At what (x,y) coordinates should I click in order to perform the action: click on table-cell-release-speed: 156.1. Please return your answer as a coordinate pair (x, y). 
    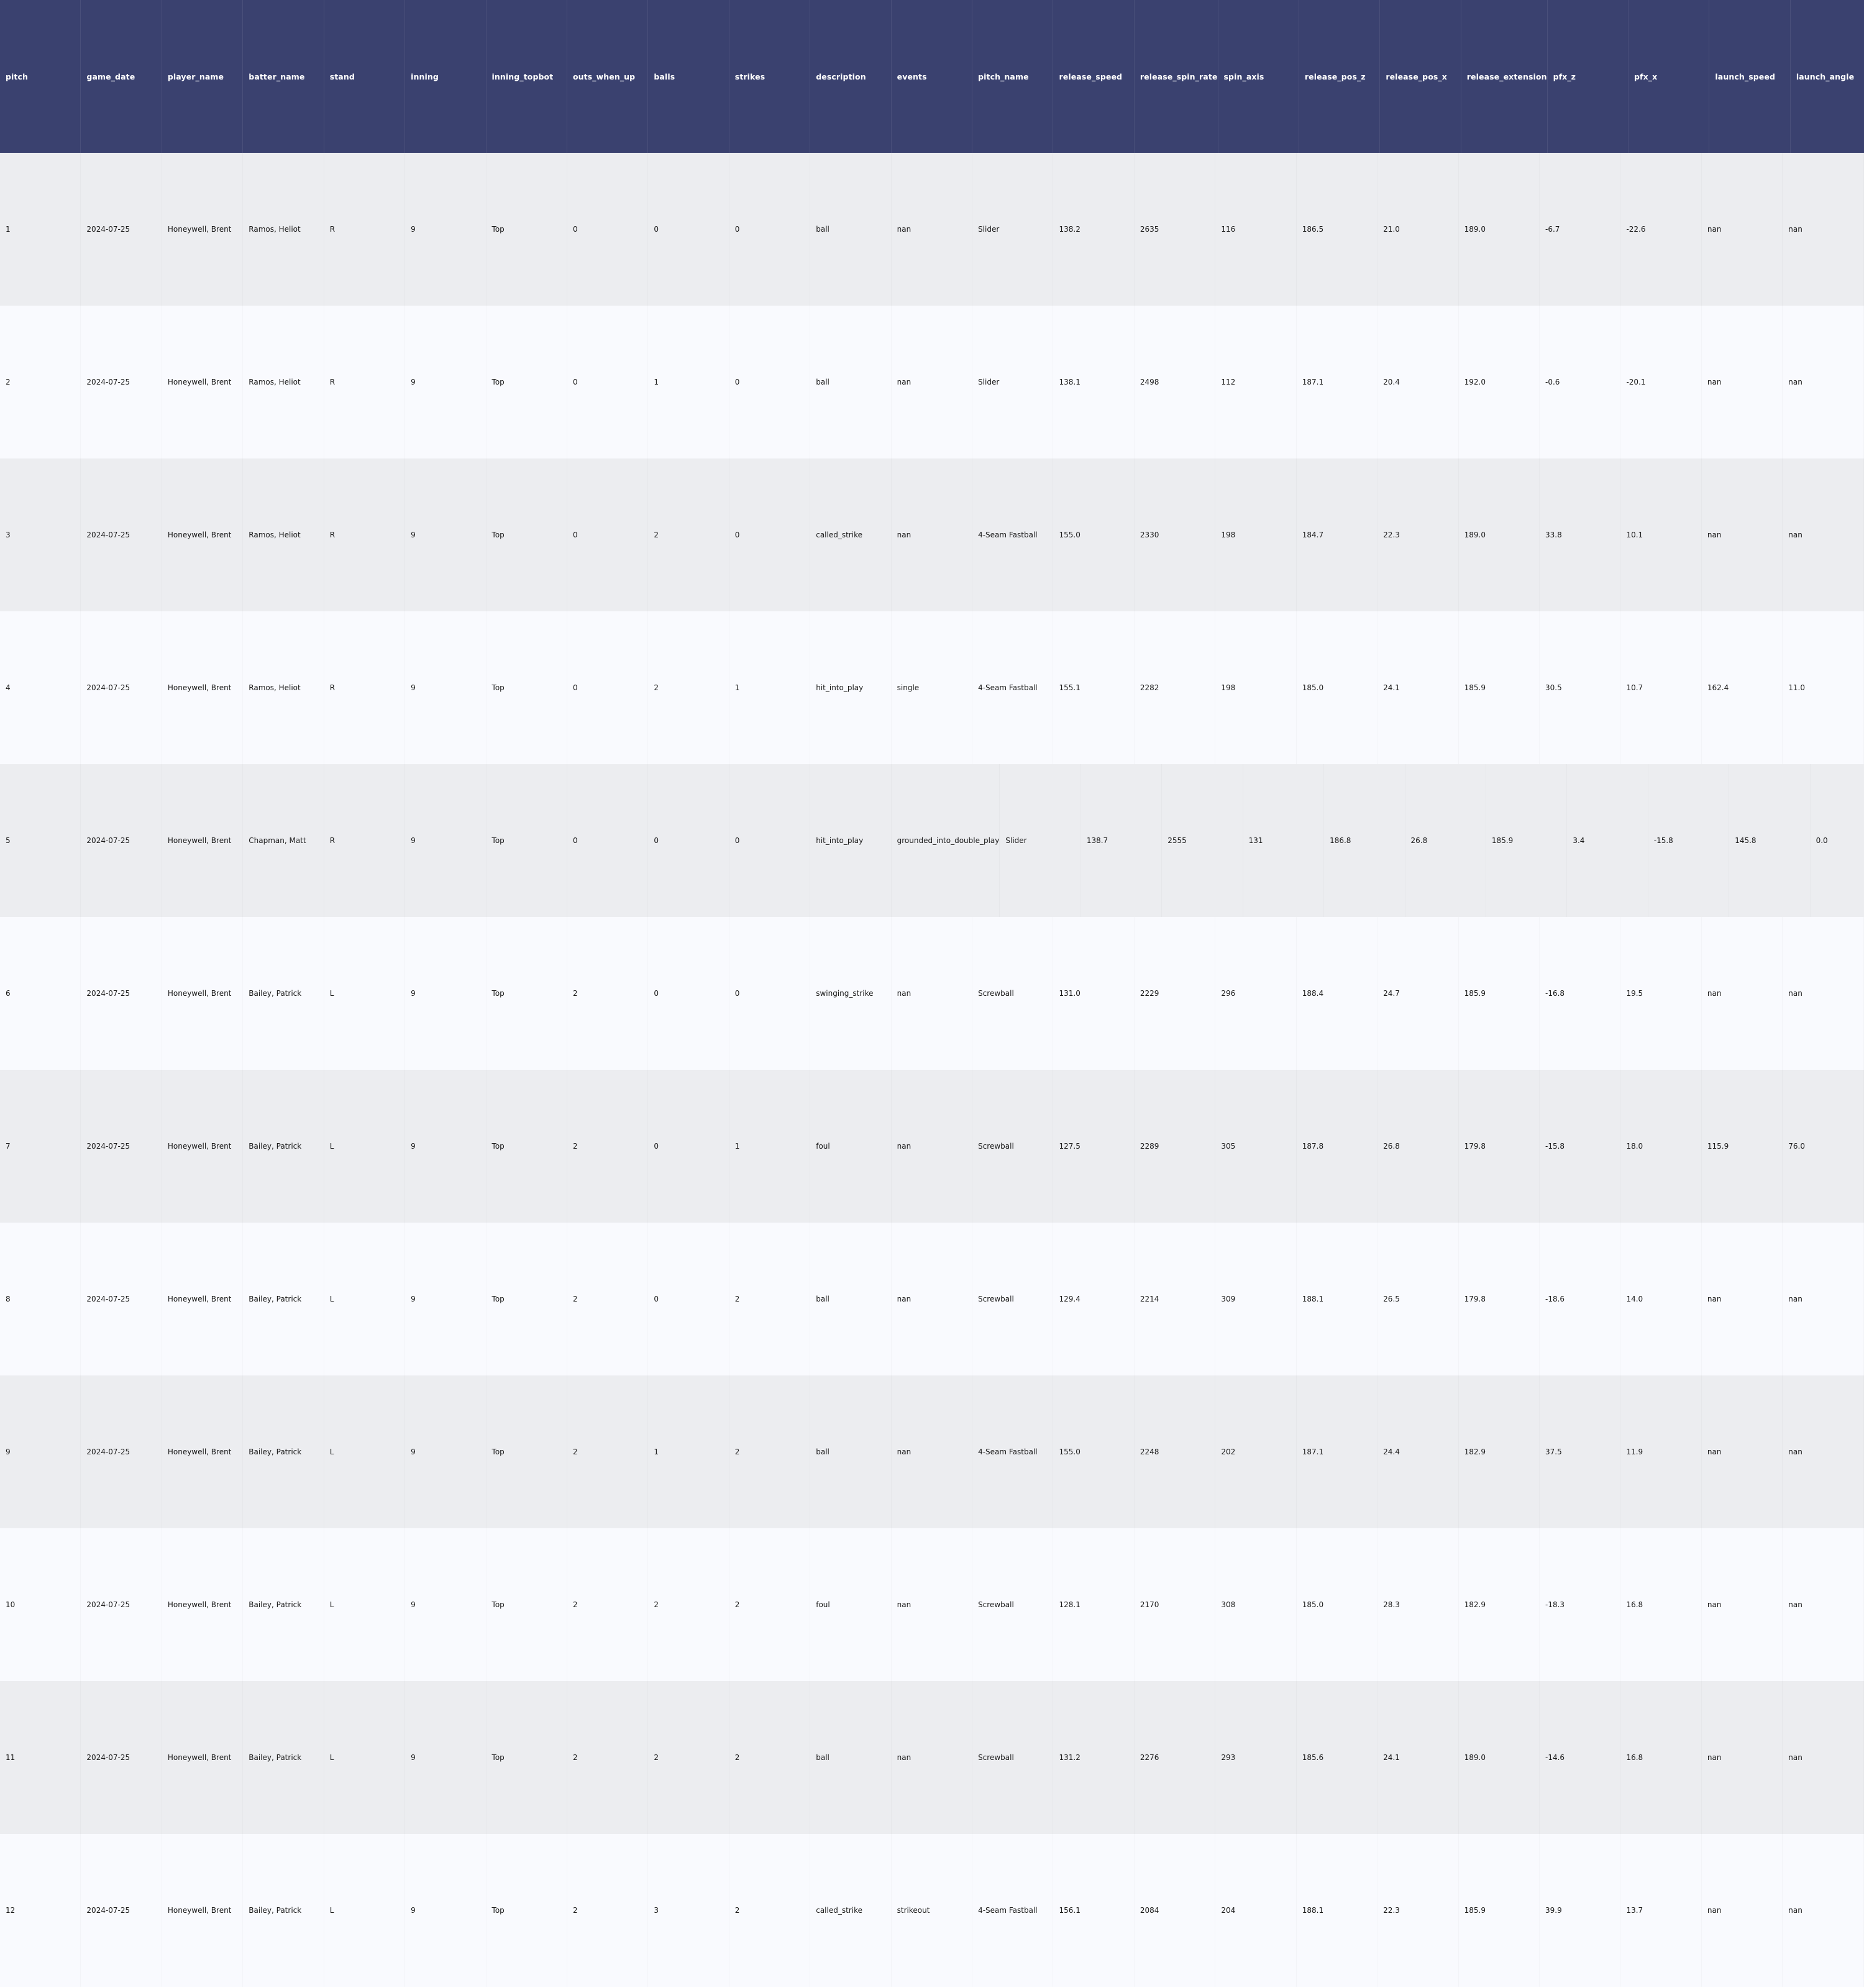
    Looking at the image, I should click on (1093, 1910).